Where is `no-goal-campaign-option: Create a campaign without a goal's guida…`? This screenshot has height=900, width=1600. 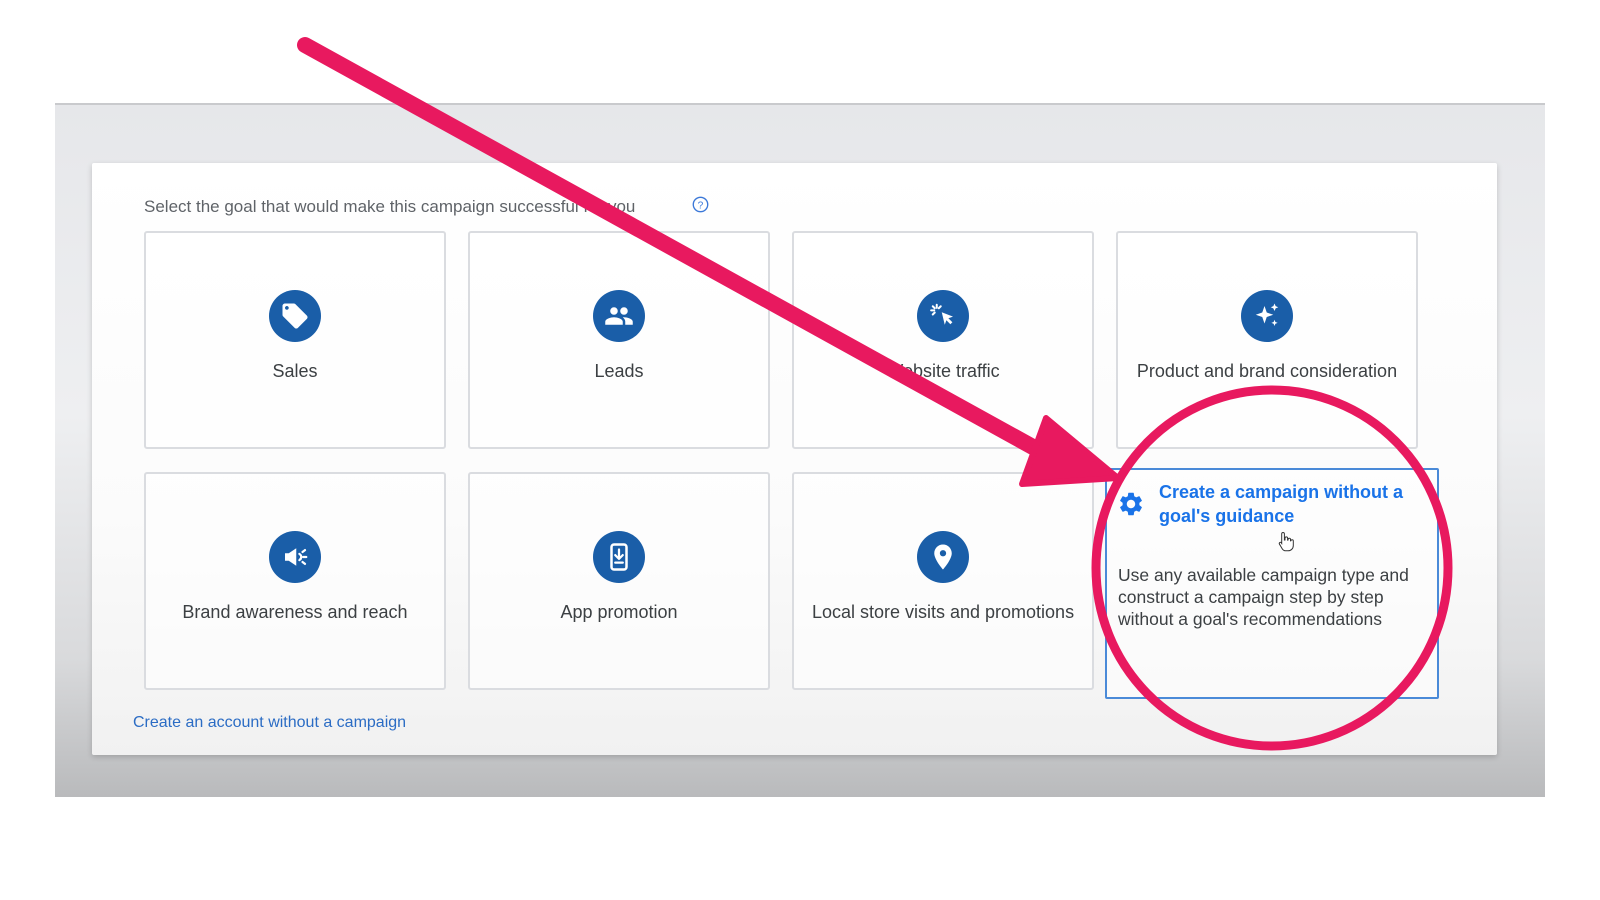
no-goal-campaign-option: Create a campaign without a goal's guida… is located at coordinates (1272, 583).